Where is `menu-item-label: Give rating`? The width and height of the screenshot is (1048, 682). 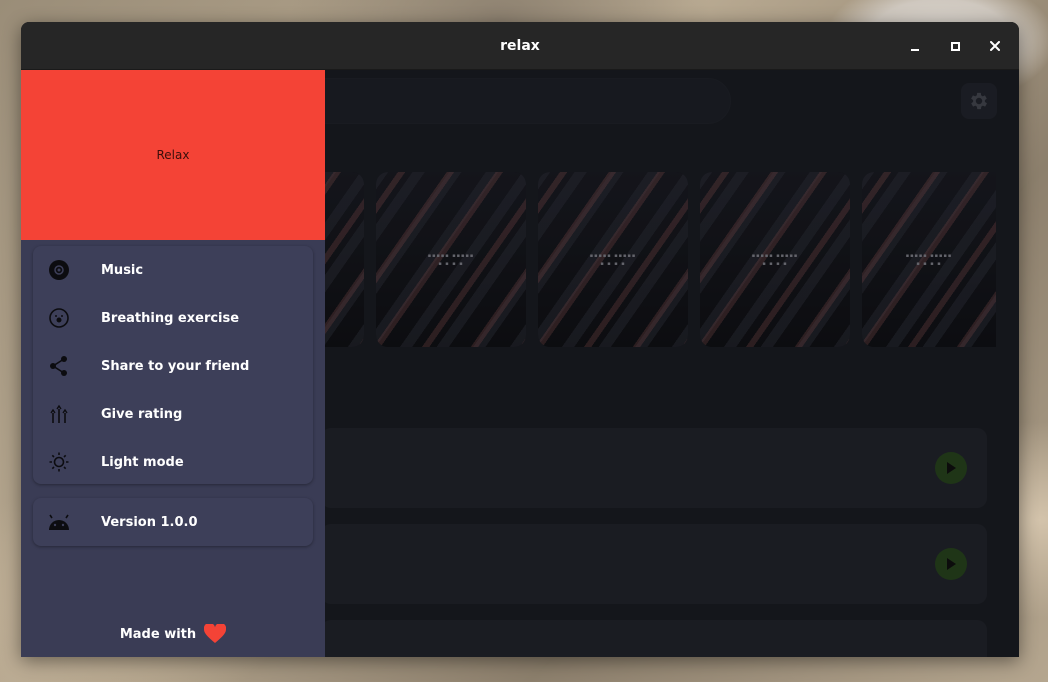 menu-item-label: Give rating is located at coordinates (142, 414).